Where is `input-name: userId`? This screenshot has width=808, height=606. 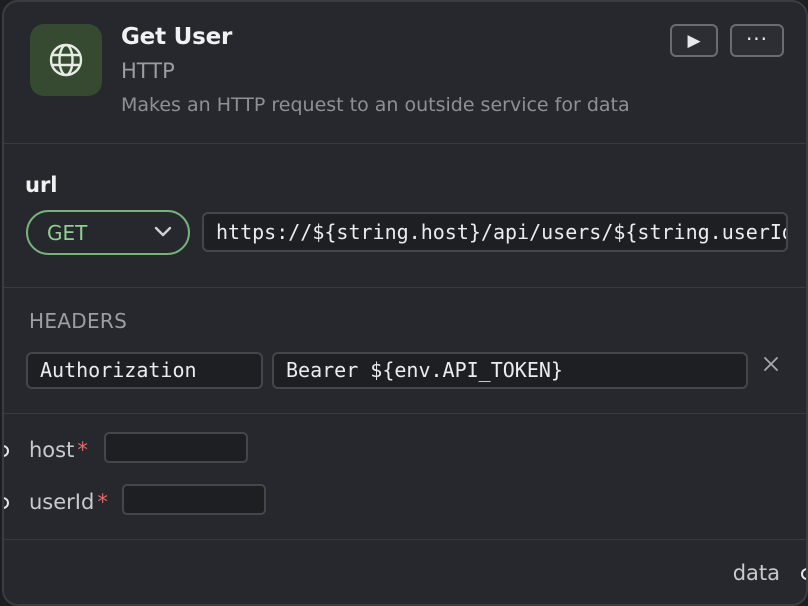 input-name: userId is located at coordinates (62, 502).